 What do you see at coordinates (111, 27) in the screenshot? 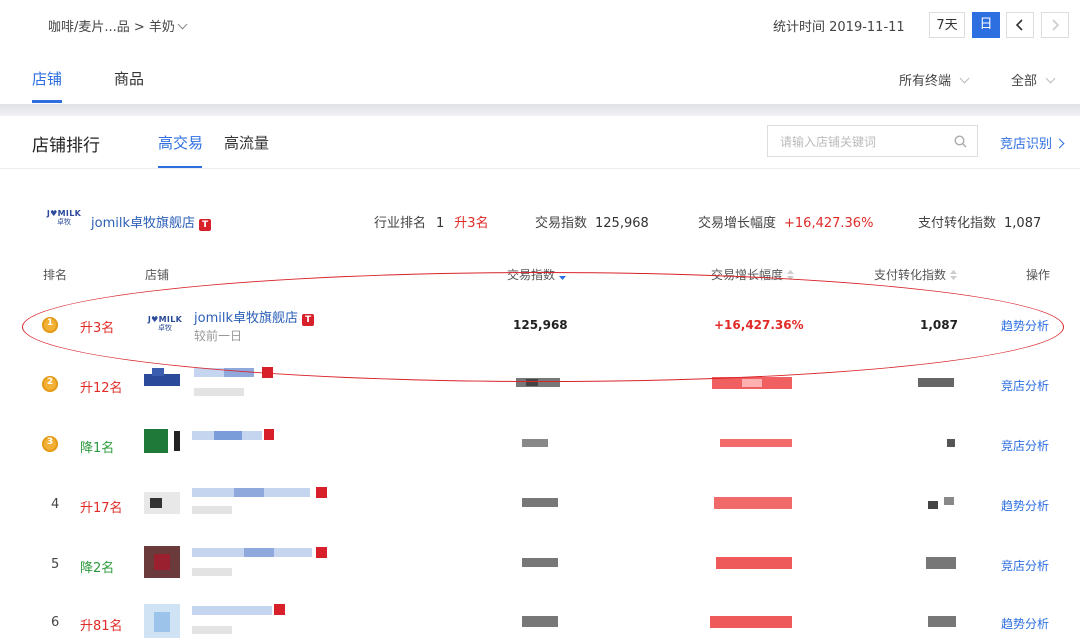
I see `breadcrumb-text: 咖啡/麦片...品 > 羊奶` at bounding box center [111, 27].